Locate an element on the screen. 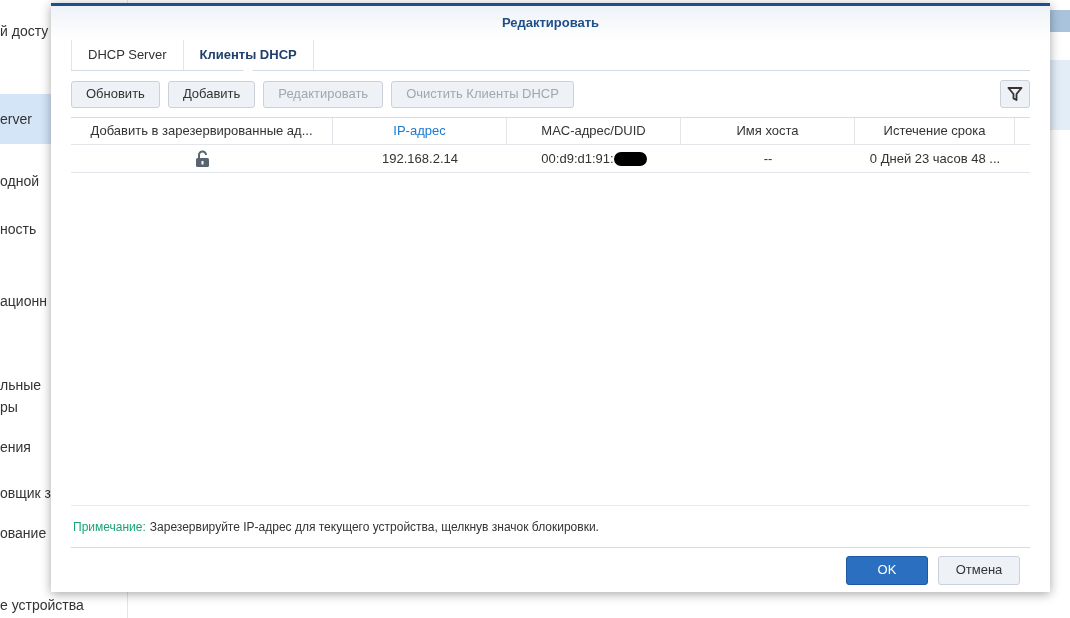  ok-button: OK is located at coordinates (887, 570).